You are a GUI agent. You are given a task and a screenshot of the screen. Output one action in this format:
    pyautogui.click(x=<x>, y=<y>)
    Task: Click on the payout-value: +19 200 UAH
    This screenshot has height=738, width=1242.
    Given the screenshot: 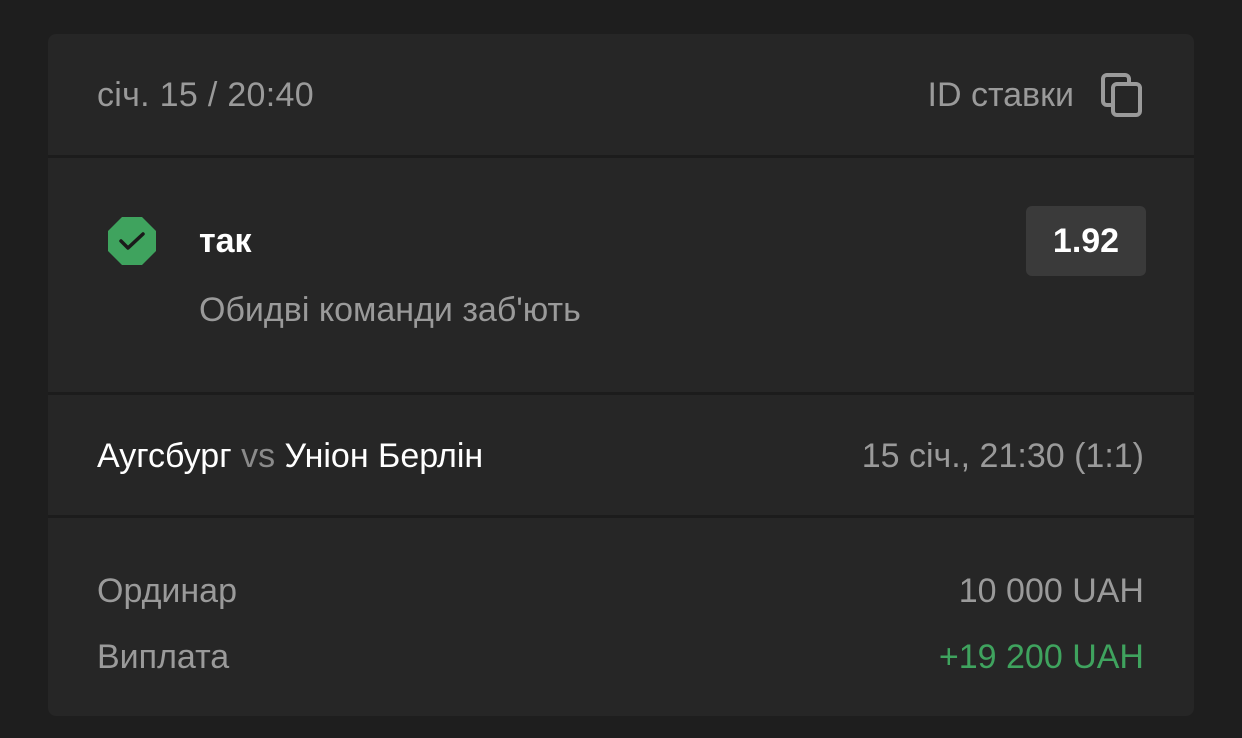 What is the action you would take?
    pyautogui.click(x=1041, y=657)
    